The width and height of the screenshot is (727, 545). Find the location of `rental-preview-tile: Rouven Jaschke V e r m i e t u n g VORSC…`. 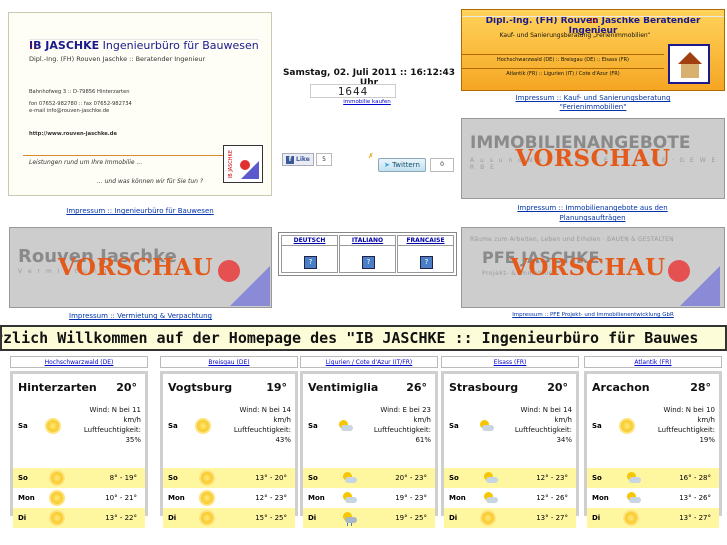

rental-preview-tile: Rouven Jaschke V e r m i e t u n g VORSC… is located at coordinates (140, 267).